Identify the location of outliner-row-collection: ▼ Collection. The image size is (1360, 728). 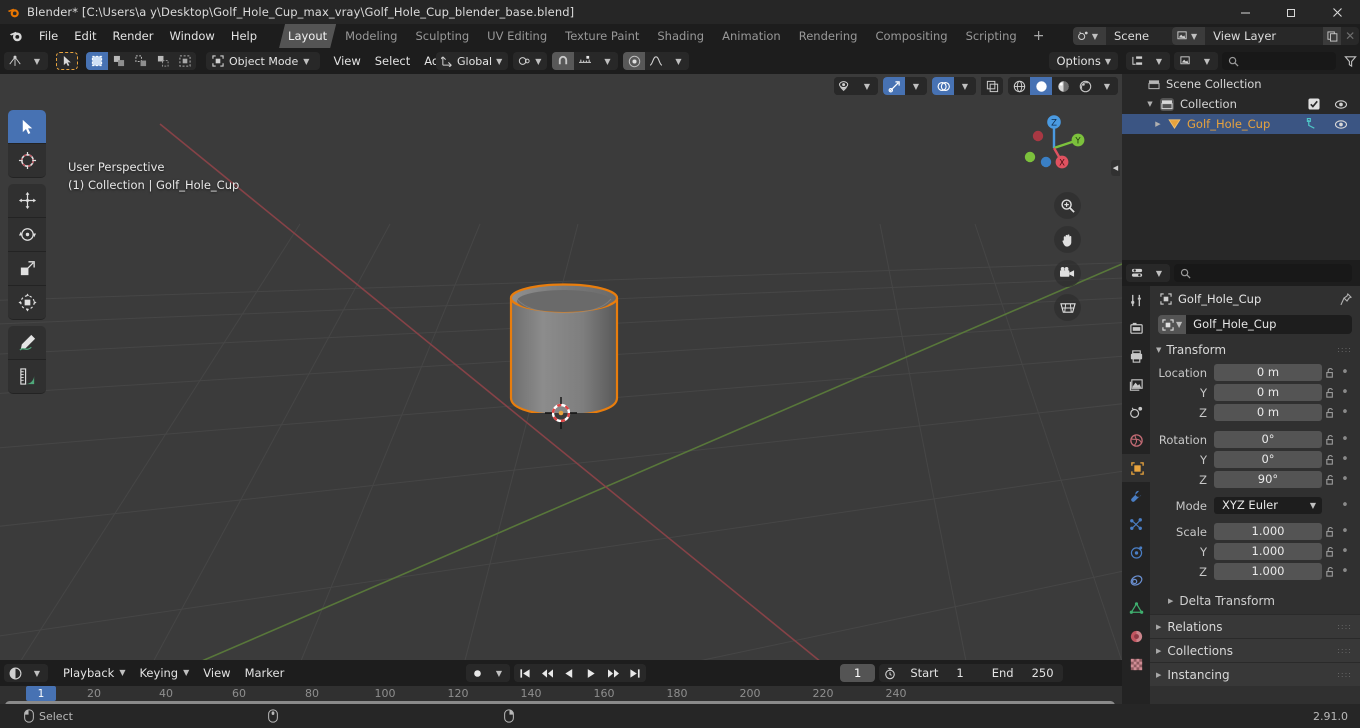
(1241, 104).